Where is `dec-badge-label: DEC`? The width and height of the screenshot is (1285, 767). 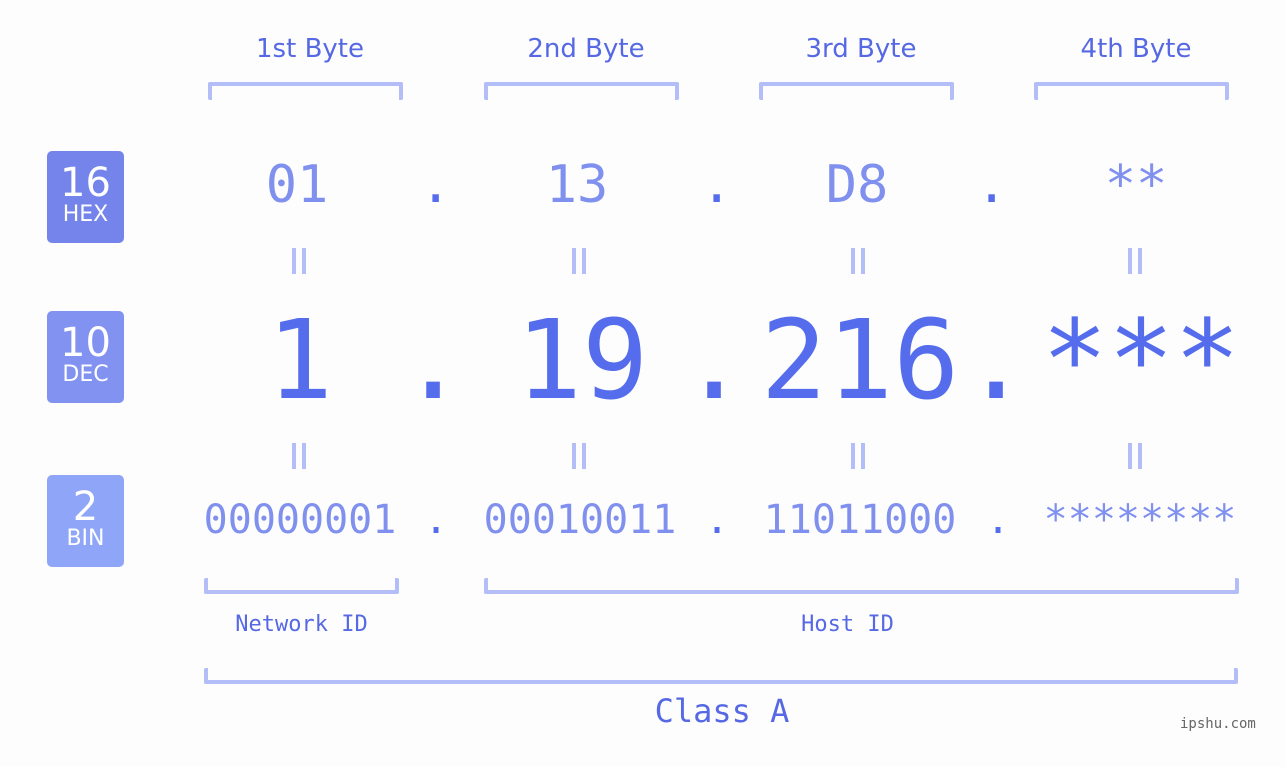 dec-badge-label: DEC is located at coordinates (85, 374).